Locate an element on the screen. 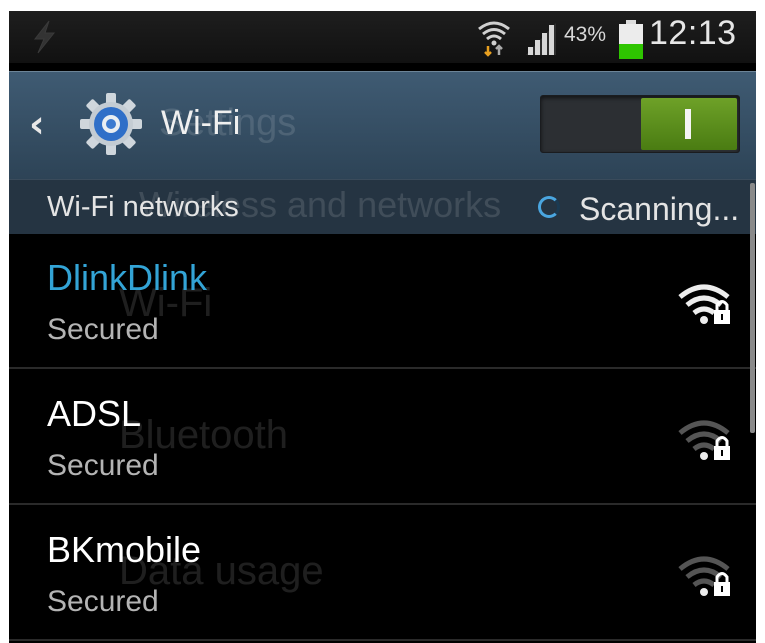  page-title: Wi-Fi is located at coordinates (201, 123).